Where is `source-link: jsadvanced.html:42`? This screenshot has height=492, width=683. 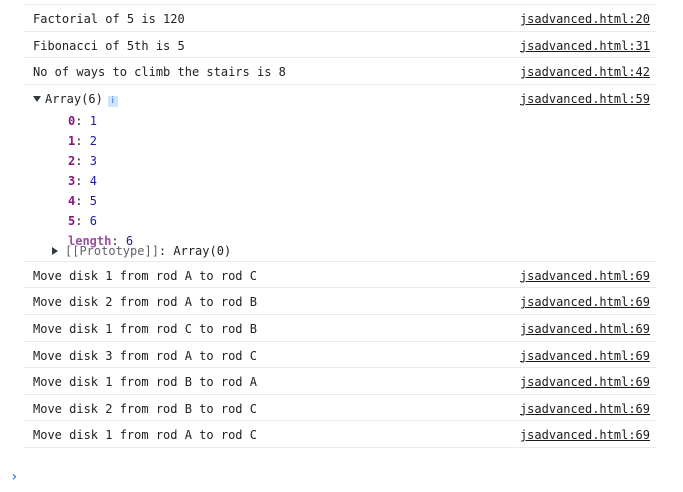
source-link: jsadvanced.html:42 is located at coordinates (585, 72).